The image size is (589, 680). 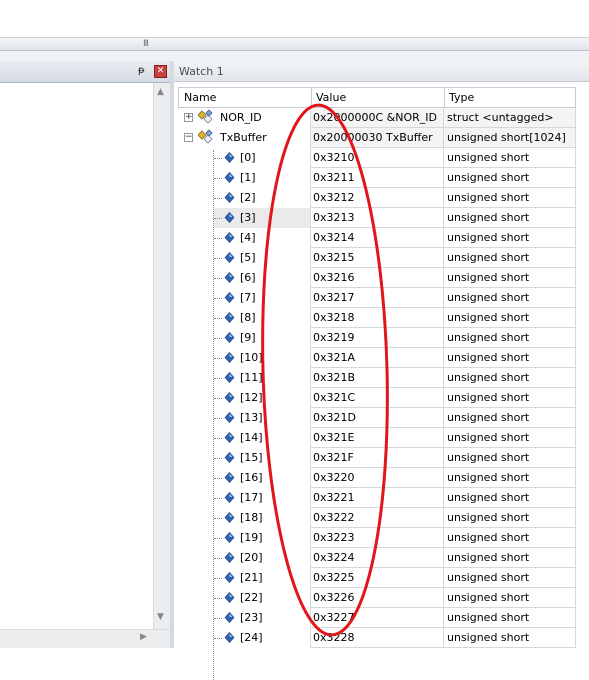 I want to click on watch-value-cell: 0x3226, so click(x=376, y=598).